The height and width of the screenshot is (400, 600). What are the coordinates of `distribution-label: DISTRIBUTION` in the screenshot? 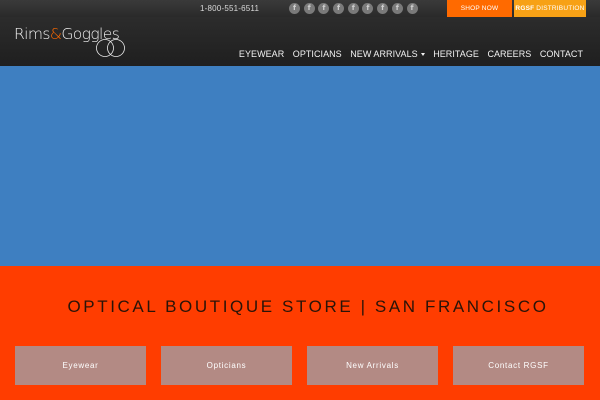 It's located at (560, 8).